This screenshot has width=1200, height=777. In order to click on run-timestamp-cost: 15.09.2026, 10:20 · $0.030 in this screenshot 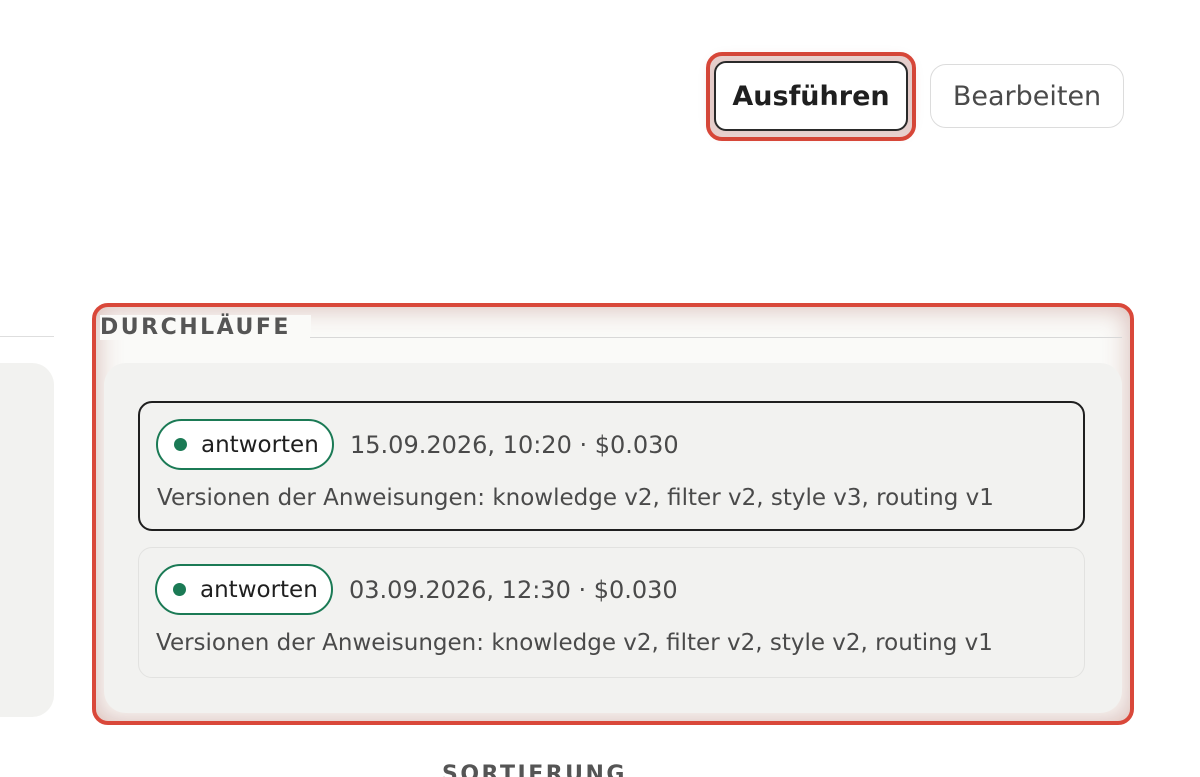, I will do `click(514, 445)`.